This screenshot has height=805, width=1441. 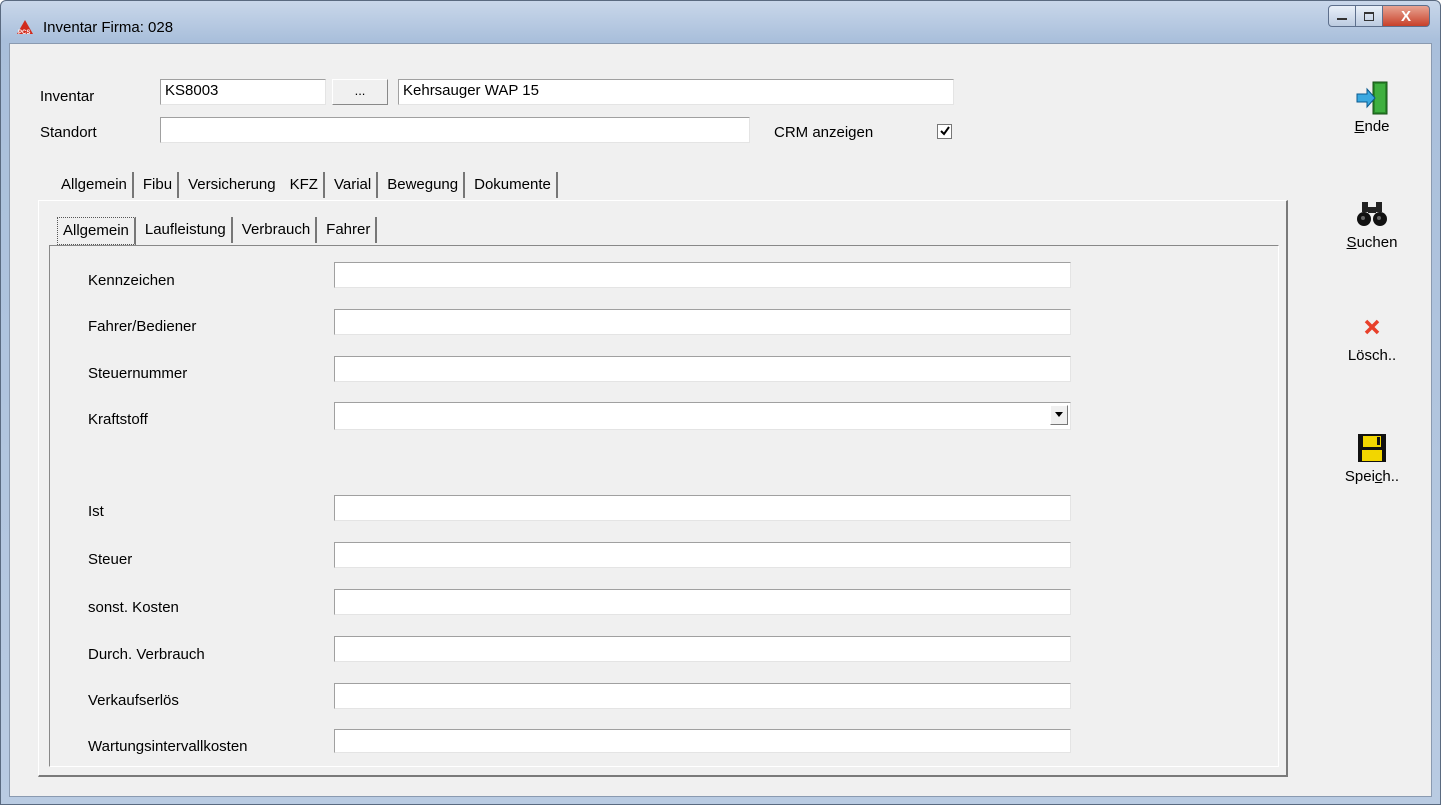 What do you see at coordinates (232, 185) in the screenshot?
I see `tab-versicherung: Versicherung` at bounding box center [232, 185].